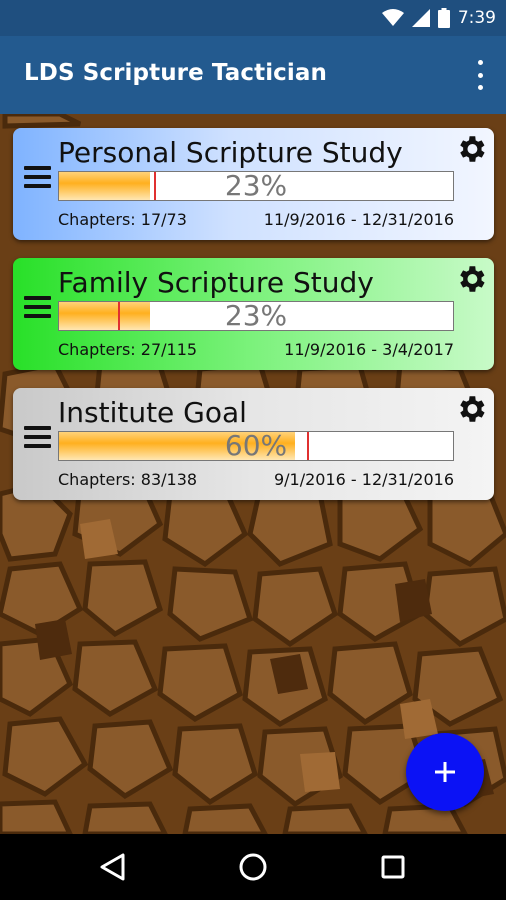 Image resolution: width=506 pixels, height=900 pixels. What do you see at coordinates (175, 73) in the screenshot?
I see `app-title: LDS Scripture Tactician` at bounding box center [175, 73].